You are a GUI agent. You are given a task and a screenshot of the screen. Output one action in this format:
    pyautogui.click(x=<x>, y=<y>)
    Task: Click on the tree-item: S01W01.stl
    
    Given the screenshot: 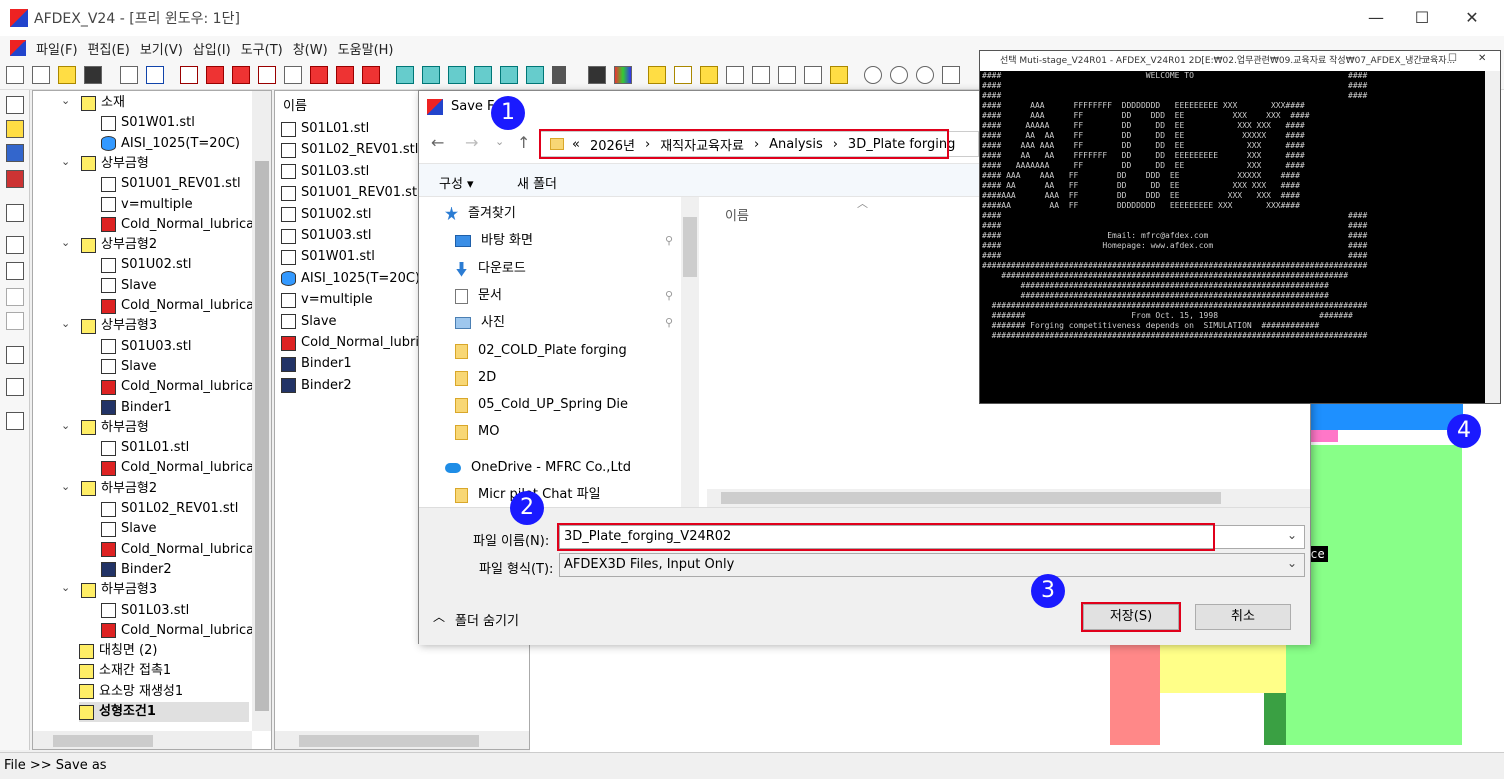 What is the action you would take?
    pyautogui.click(x=148, y=123)
    